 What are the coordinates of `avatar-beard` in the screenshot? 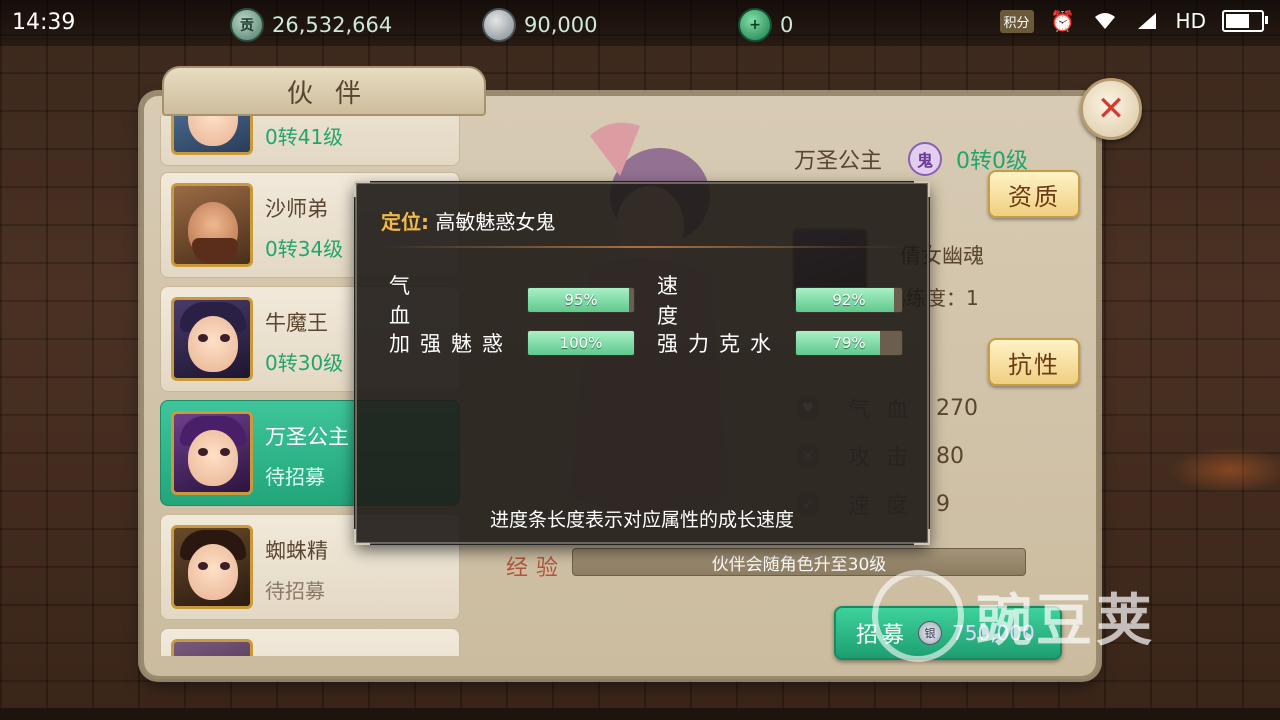 It's located at (215, 251).